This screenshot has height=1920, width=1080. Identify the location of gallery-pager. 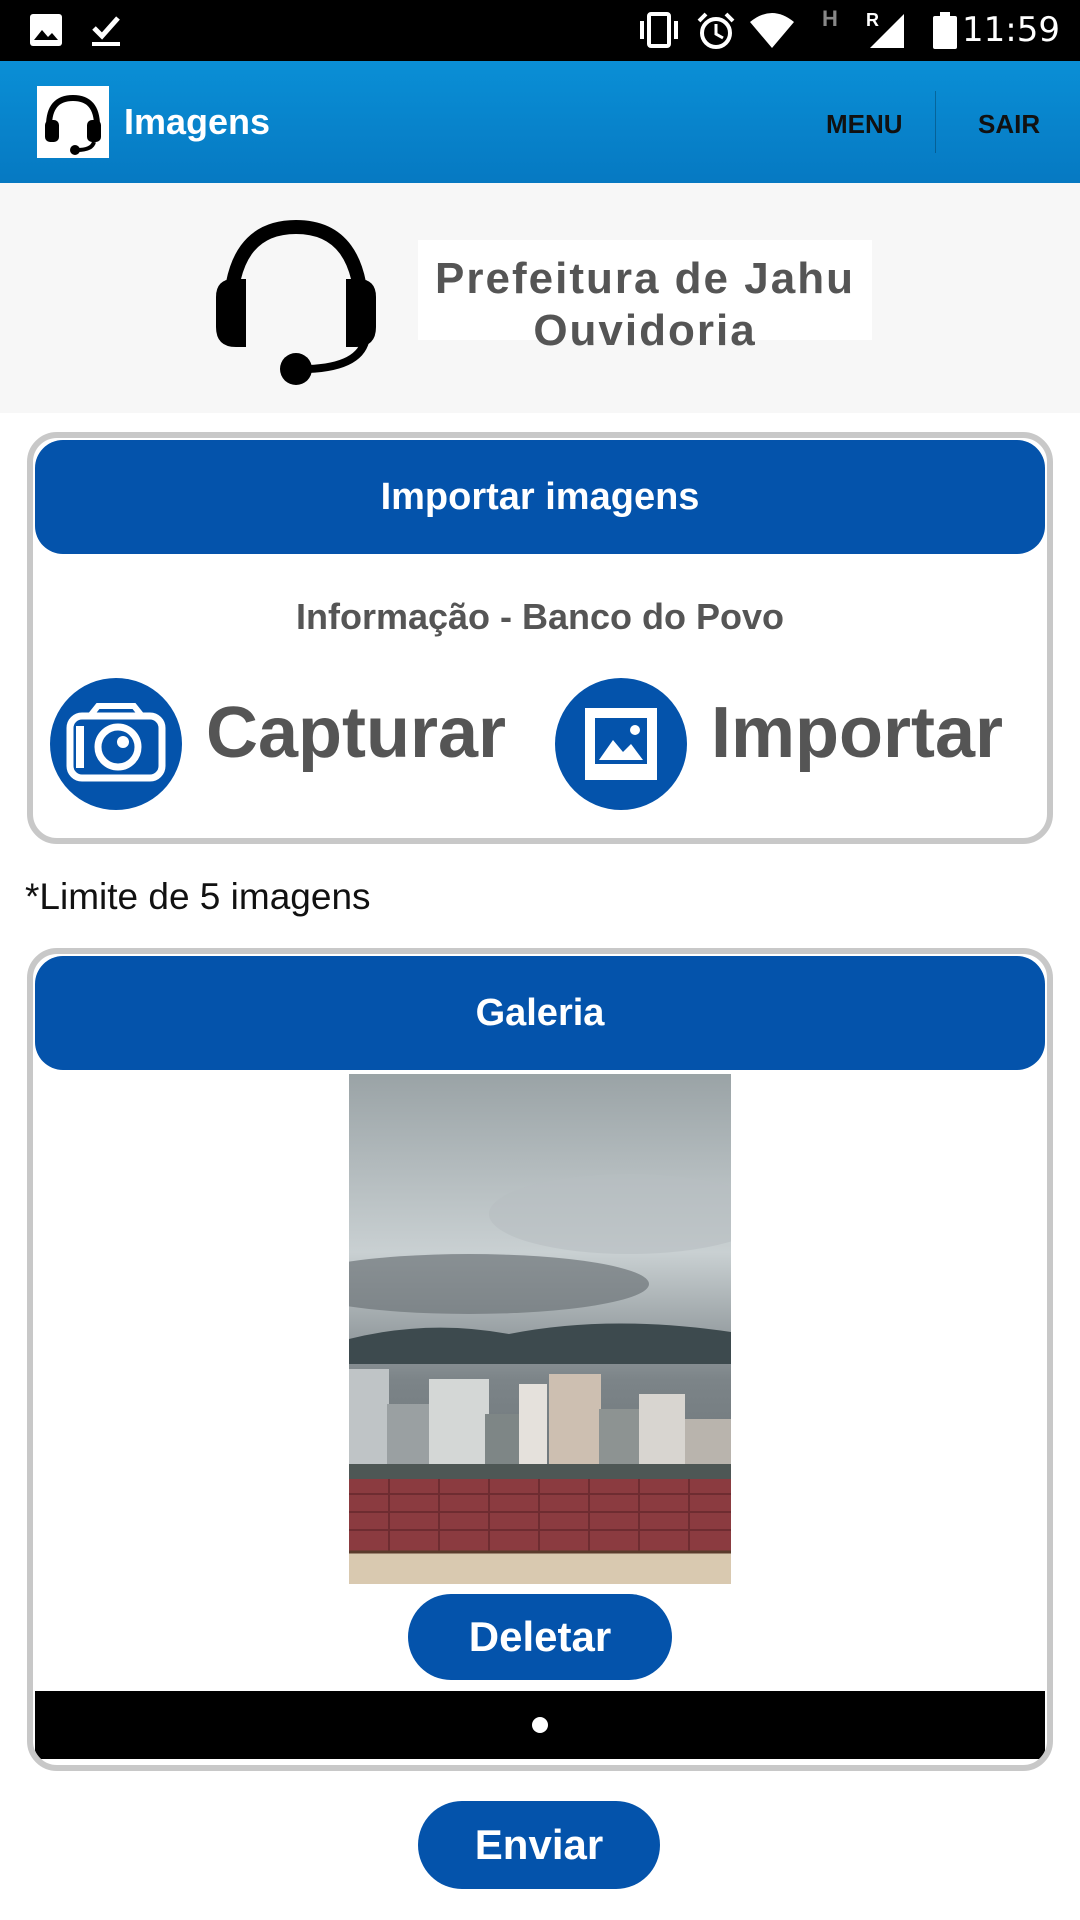
(540, 1725).